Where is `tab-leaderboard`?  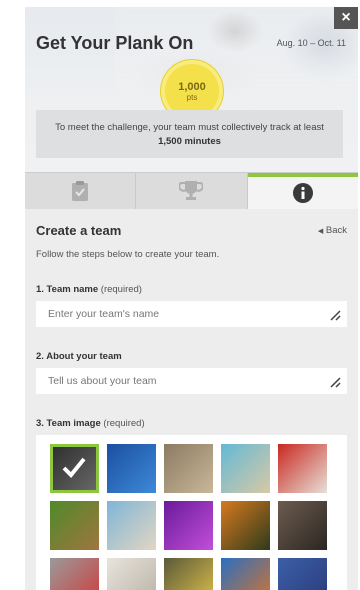 tab-leaderboard is located at coordinates (192, 191).